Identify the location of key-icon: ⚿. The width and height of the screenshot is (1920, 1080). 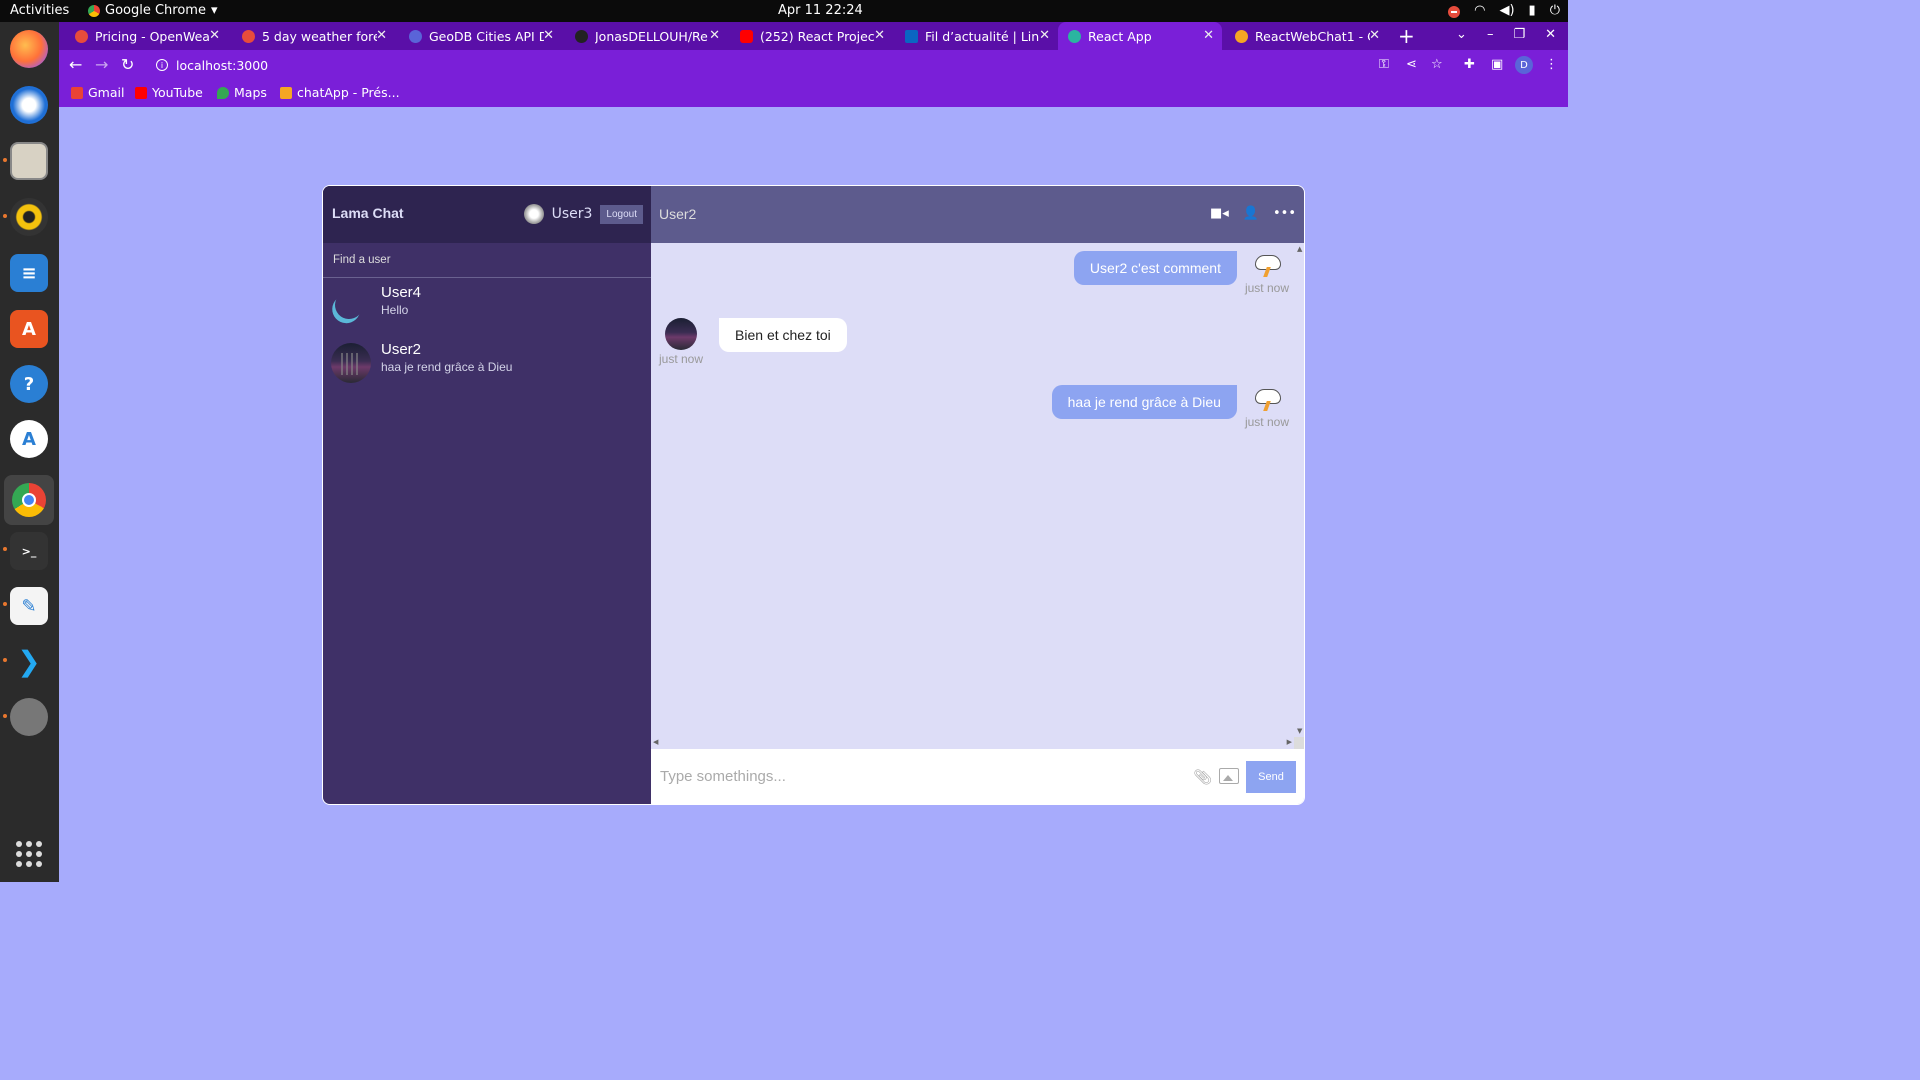
(1384, 64).